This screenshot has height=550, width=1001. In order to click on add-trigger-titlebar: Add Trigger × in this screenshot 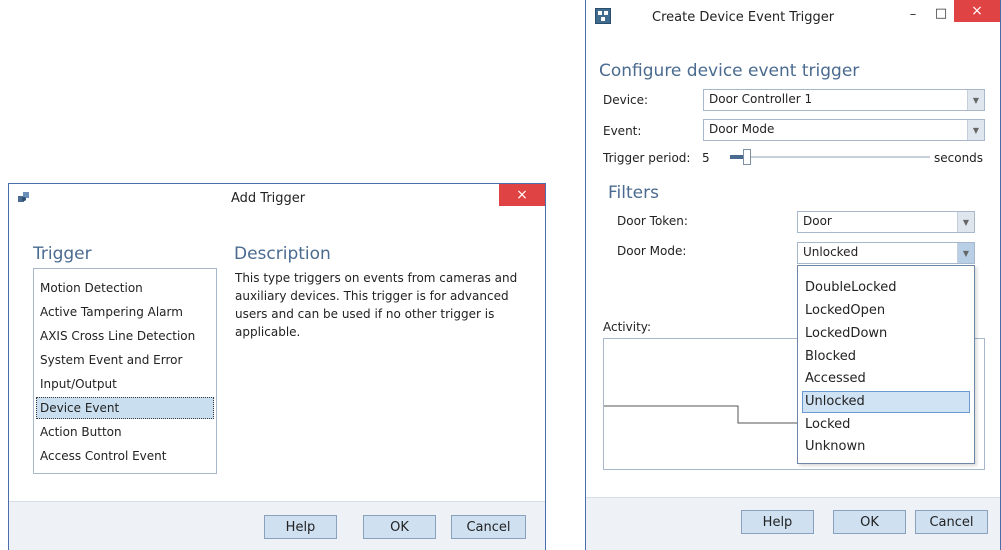, I will do `click(277, 198)`.